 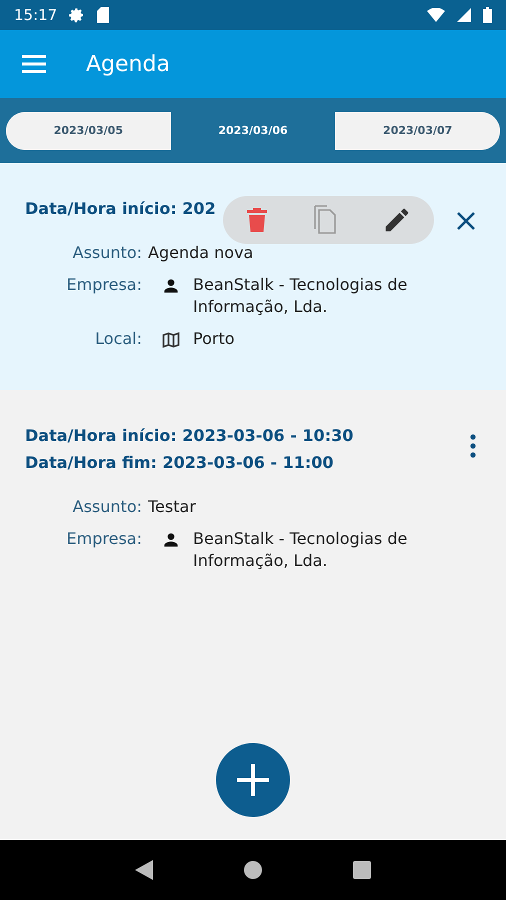 What do you see at coordinates (34, 64) in the screenshot?
I see `menu-icon` at bounding box center [34, 64].